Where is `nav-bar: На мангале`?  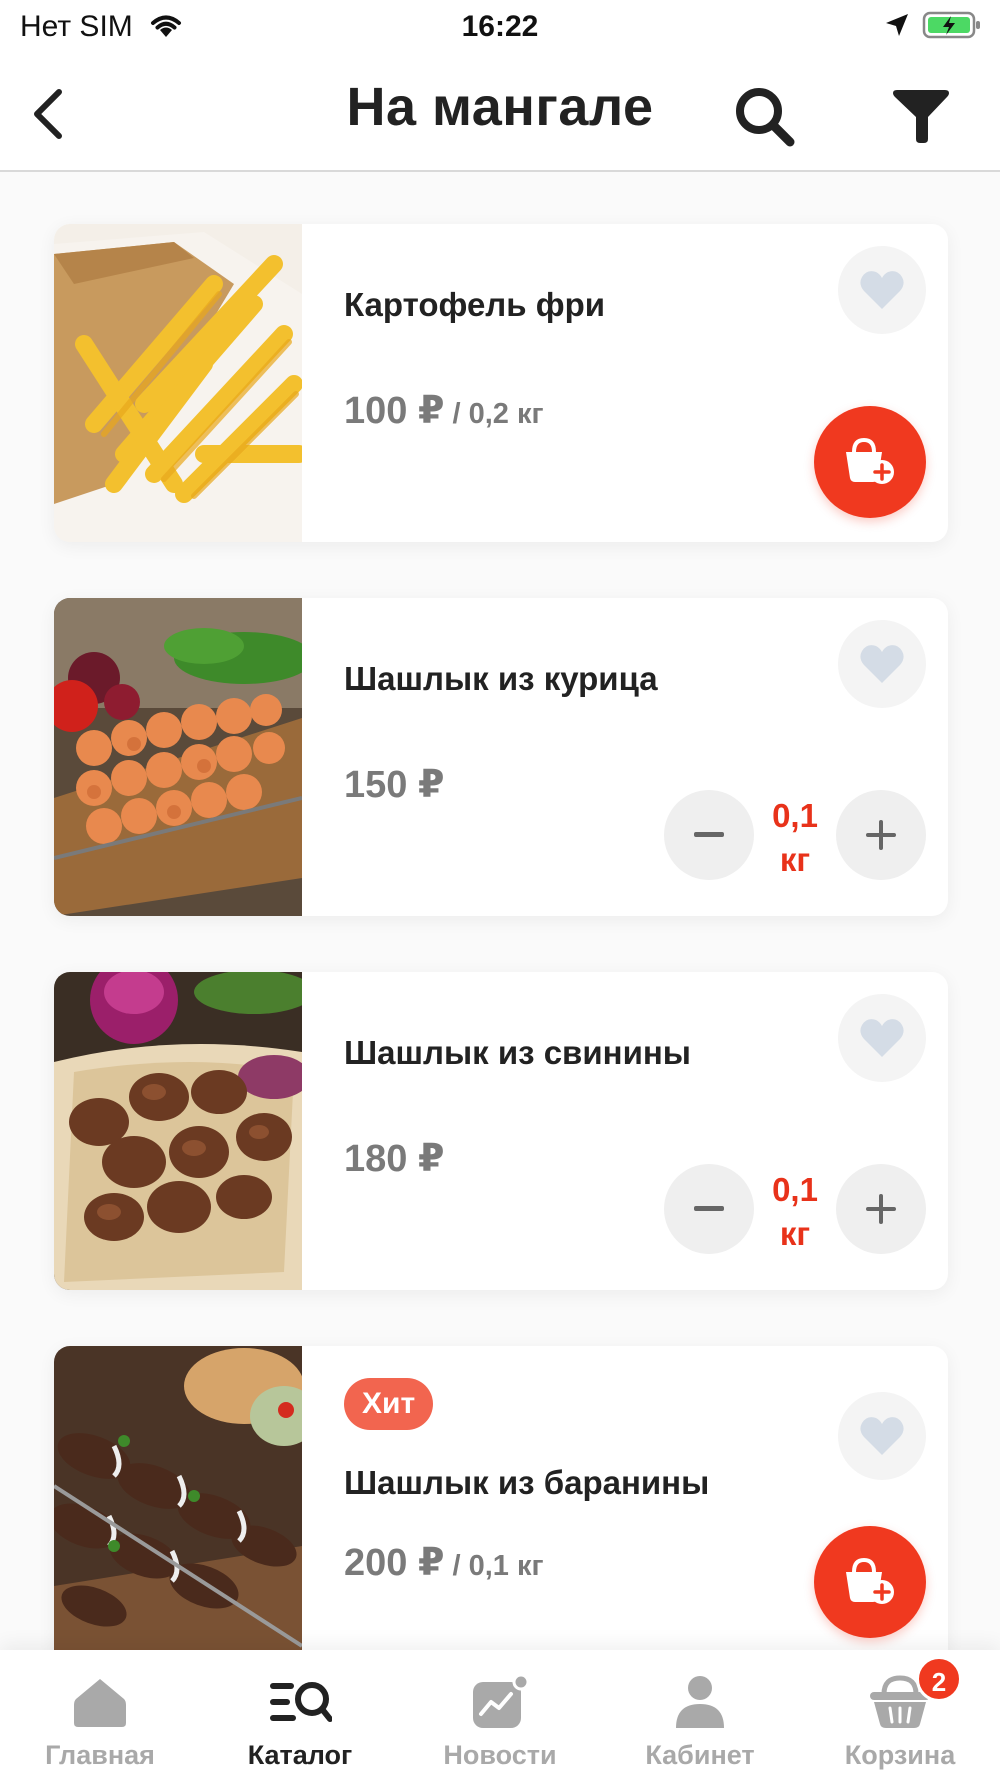 nav-bar: На мангале is located at coordinates (500, 114).